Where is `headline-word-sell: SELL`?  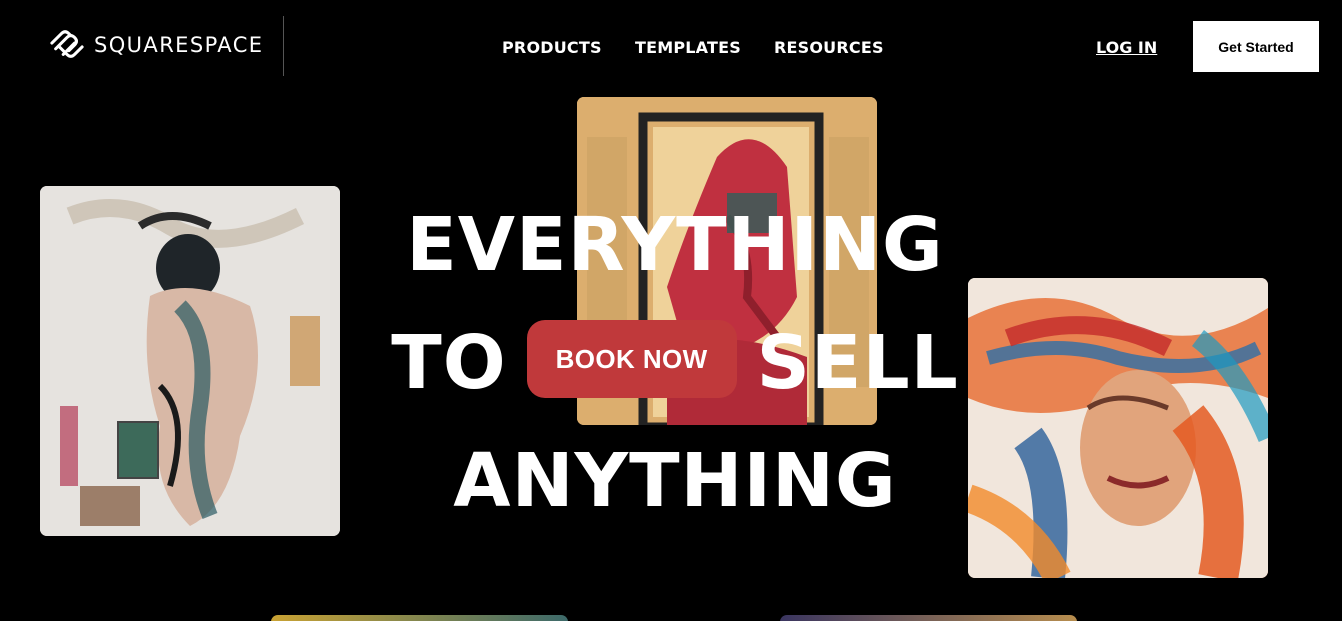
headline-word-sell: SELL is located at coordinates (857, 363).